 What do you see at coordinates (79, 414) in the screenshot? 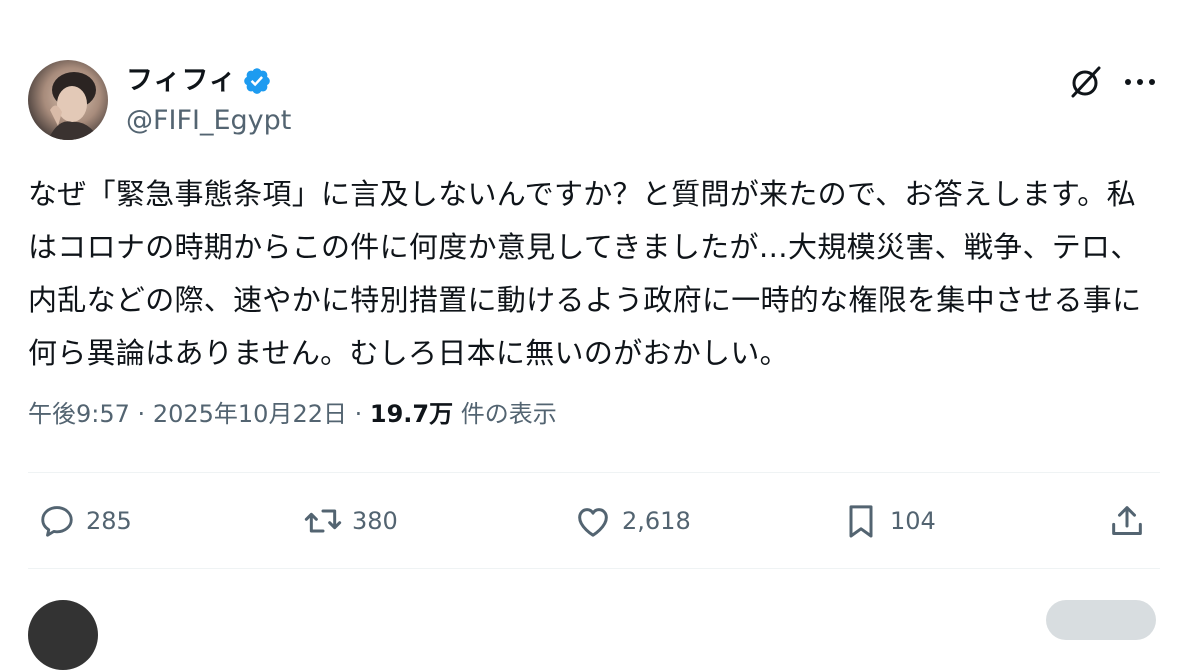
I see `tweet-time: 午後9:57` at bounding box center [79, 414].